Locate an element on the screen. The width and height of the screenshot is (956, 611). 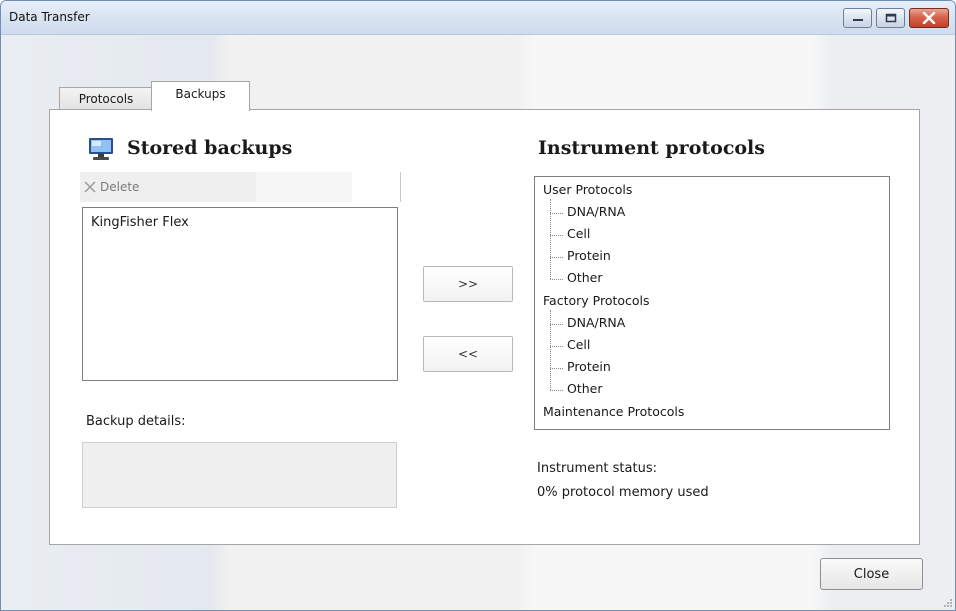
backups-toolbar: Delete is located at coordinates (240, 187).